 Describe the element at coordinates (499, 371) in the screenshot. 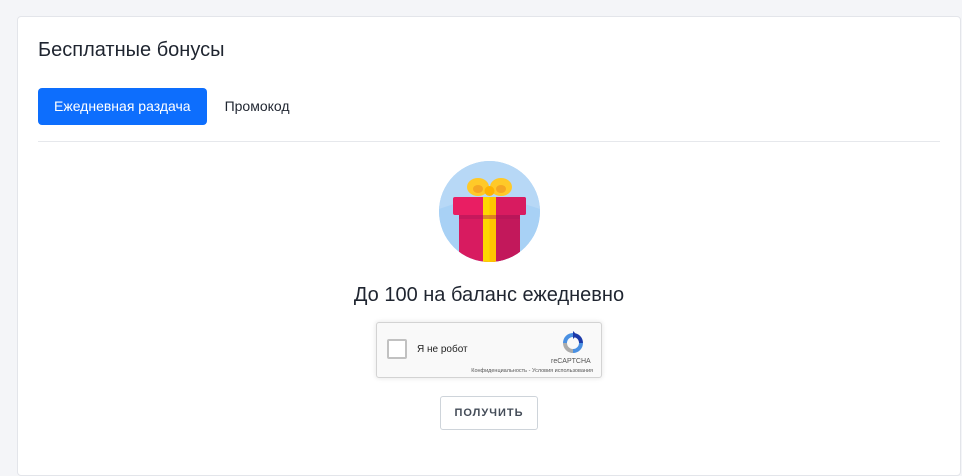

I see `recaptcha-privacy-link: Конфиденциальность` at that location.